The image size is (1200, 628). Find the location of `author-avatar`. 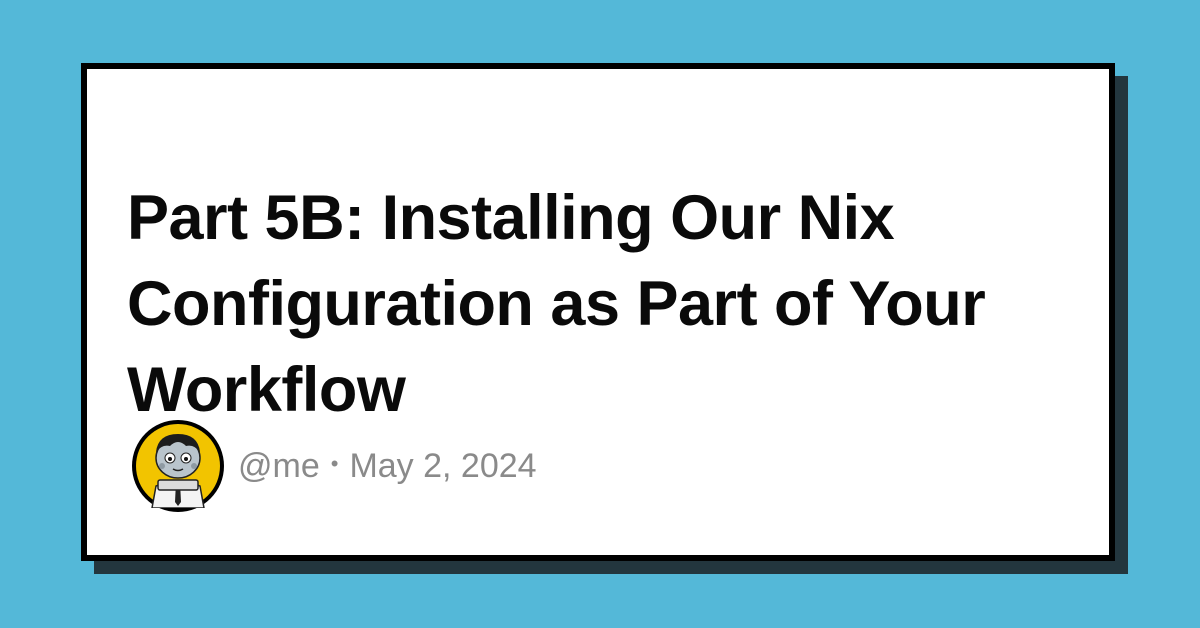

author-avatar is located at coordinates (178, 466).